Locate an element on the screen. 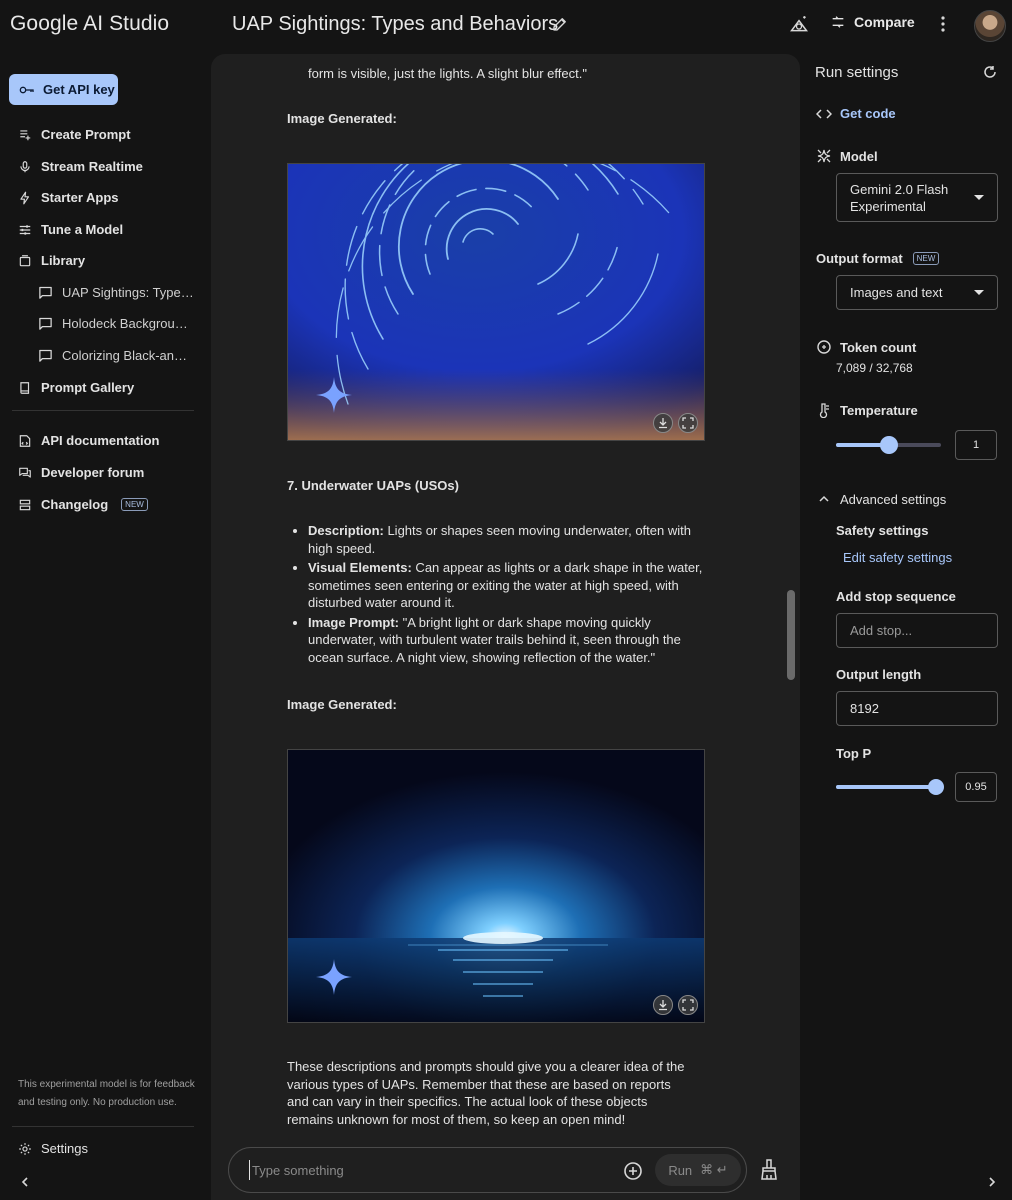 The height and width of the screenshot is (1200, 1012). sidebar-item-label: Prompt Gallery is located at coordinates (88, 387).